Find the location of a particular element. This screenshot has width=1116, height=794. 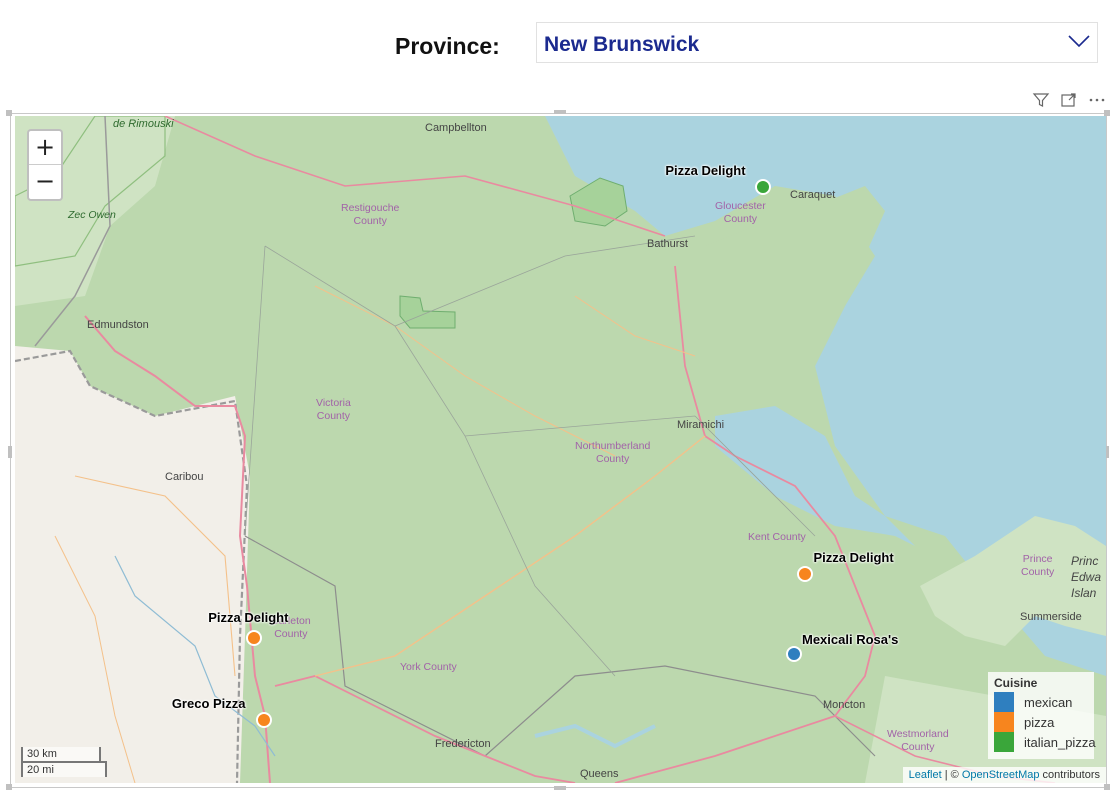

visual-header is located at coordinates (1069, 100).